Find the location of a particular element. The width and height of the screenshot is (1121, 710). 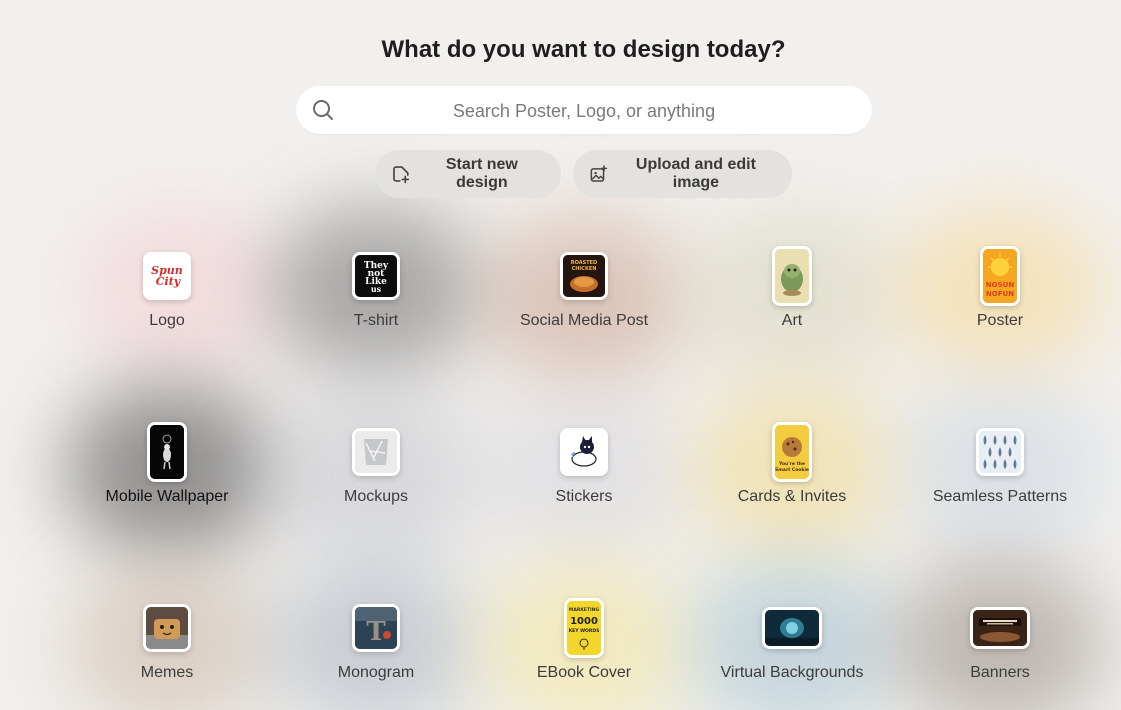

virtual-backgrounds-thumbnail is located at coordinates (792, 628).